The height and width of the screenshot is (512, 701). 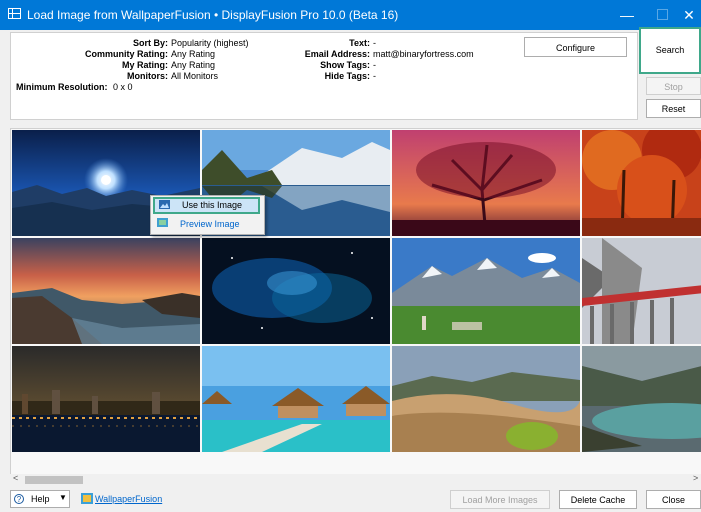 What do you see at coordinates (54, 480) in the screenshot?
I see `scrollbar-thumb` at bounding box center [54, 480].